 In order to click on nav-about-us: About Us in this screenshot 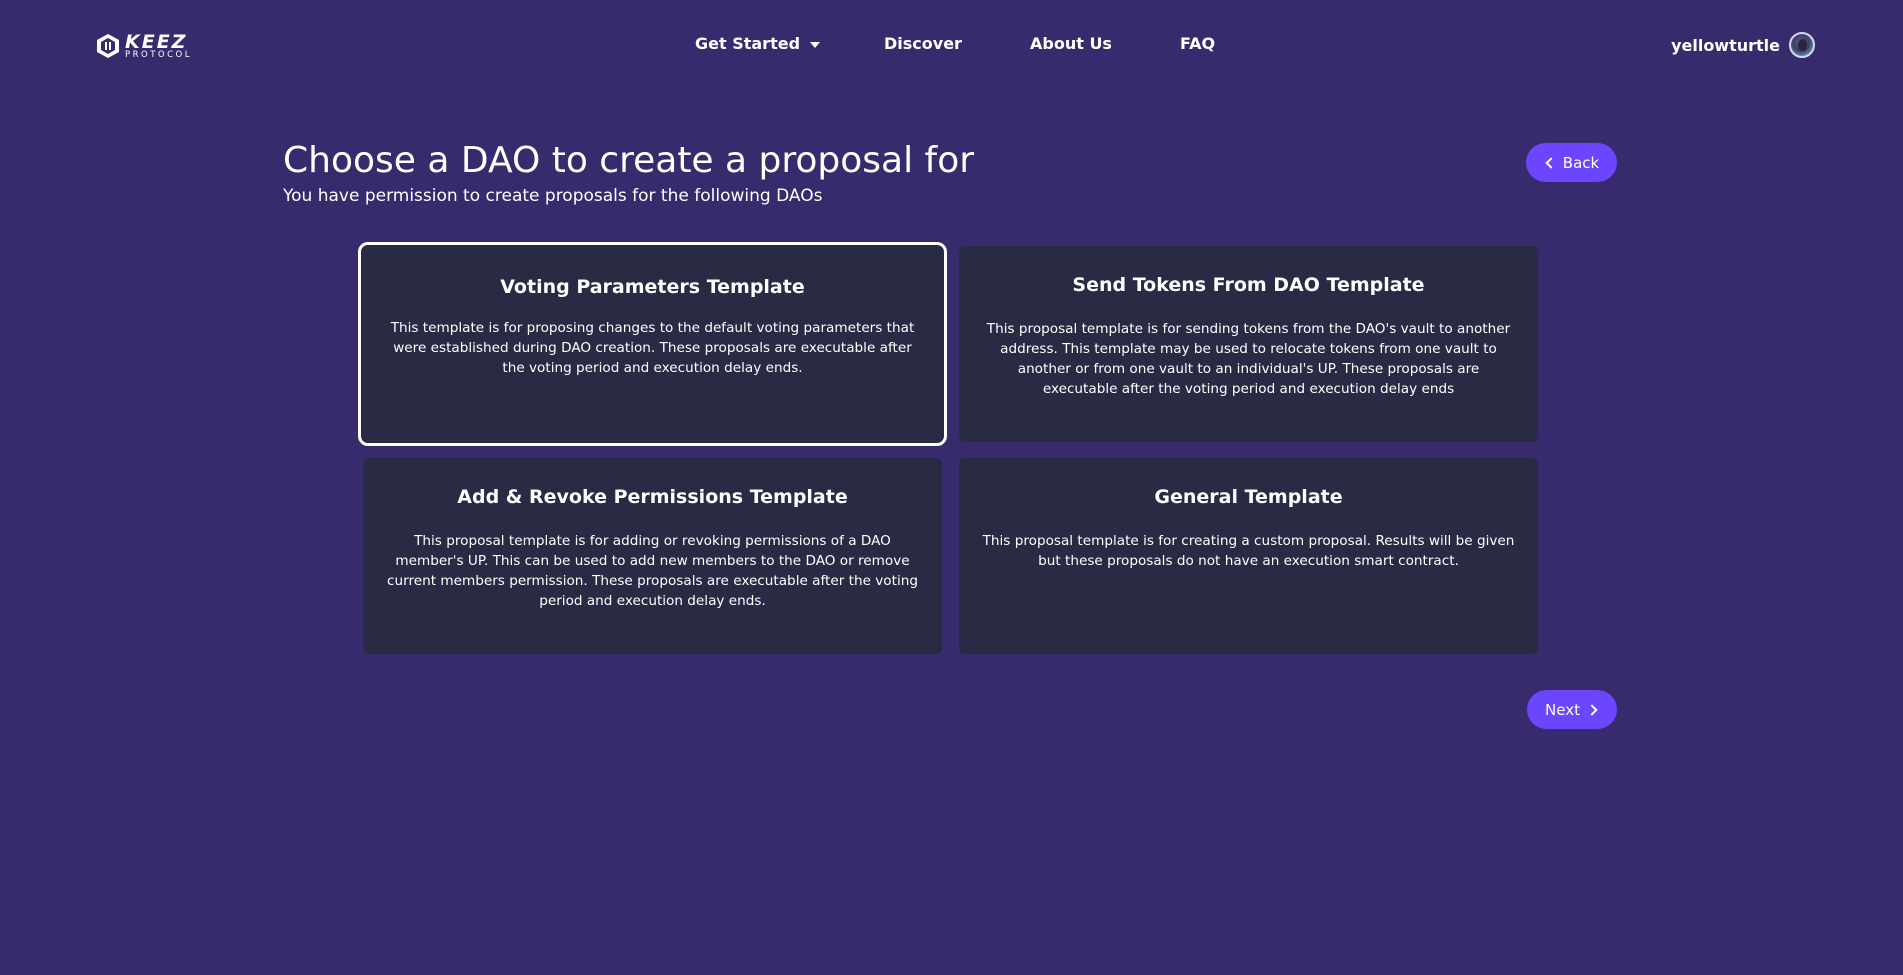, I will do `click(1071, 43)`.